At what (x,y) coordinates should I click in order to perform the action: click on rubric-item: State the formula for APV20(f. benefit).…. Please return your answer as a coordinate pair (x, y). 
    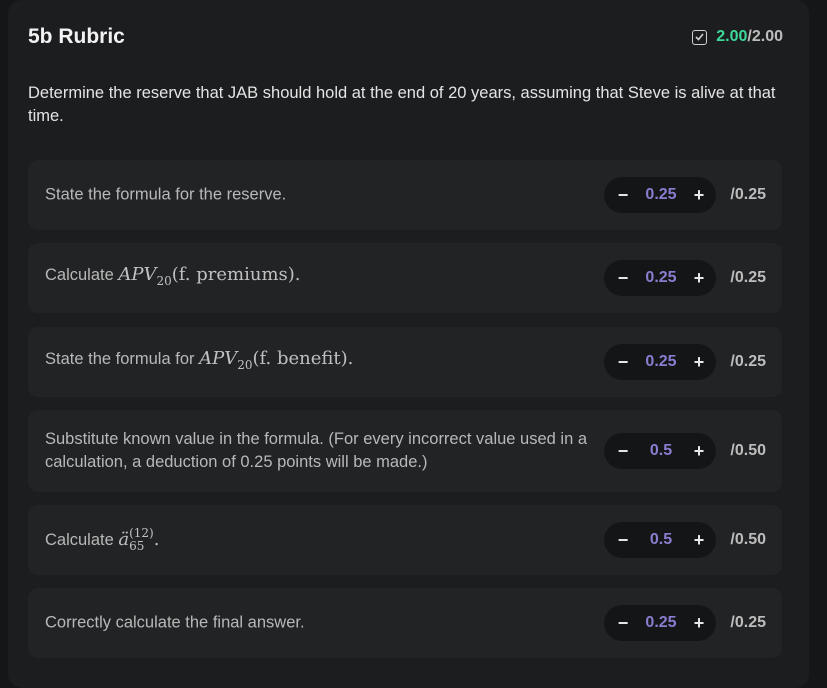
    Looking at the image, I should click on (405, 362).